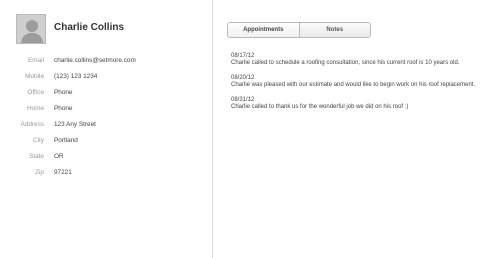 Image resolution: width=500 pixels, height=258 pixels. Describe the element at coordinates (75, 124) in the screenshot. I see `address-value: 123 Any Street` at that location.